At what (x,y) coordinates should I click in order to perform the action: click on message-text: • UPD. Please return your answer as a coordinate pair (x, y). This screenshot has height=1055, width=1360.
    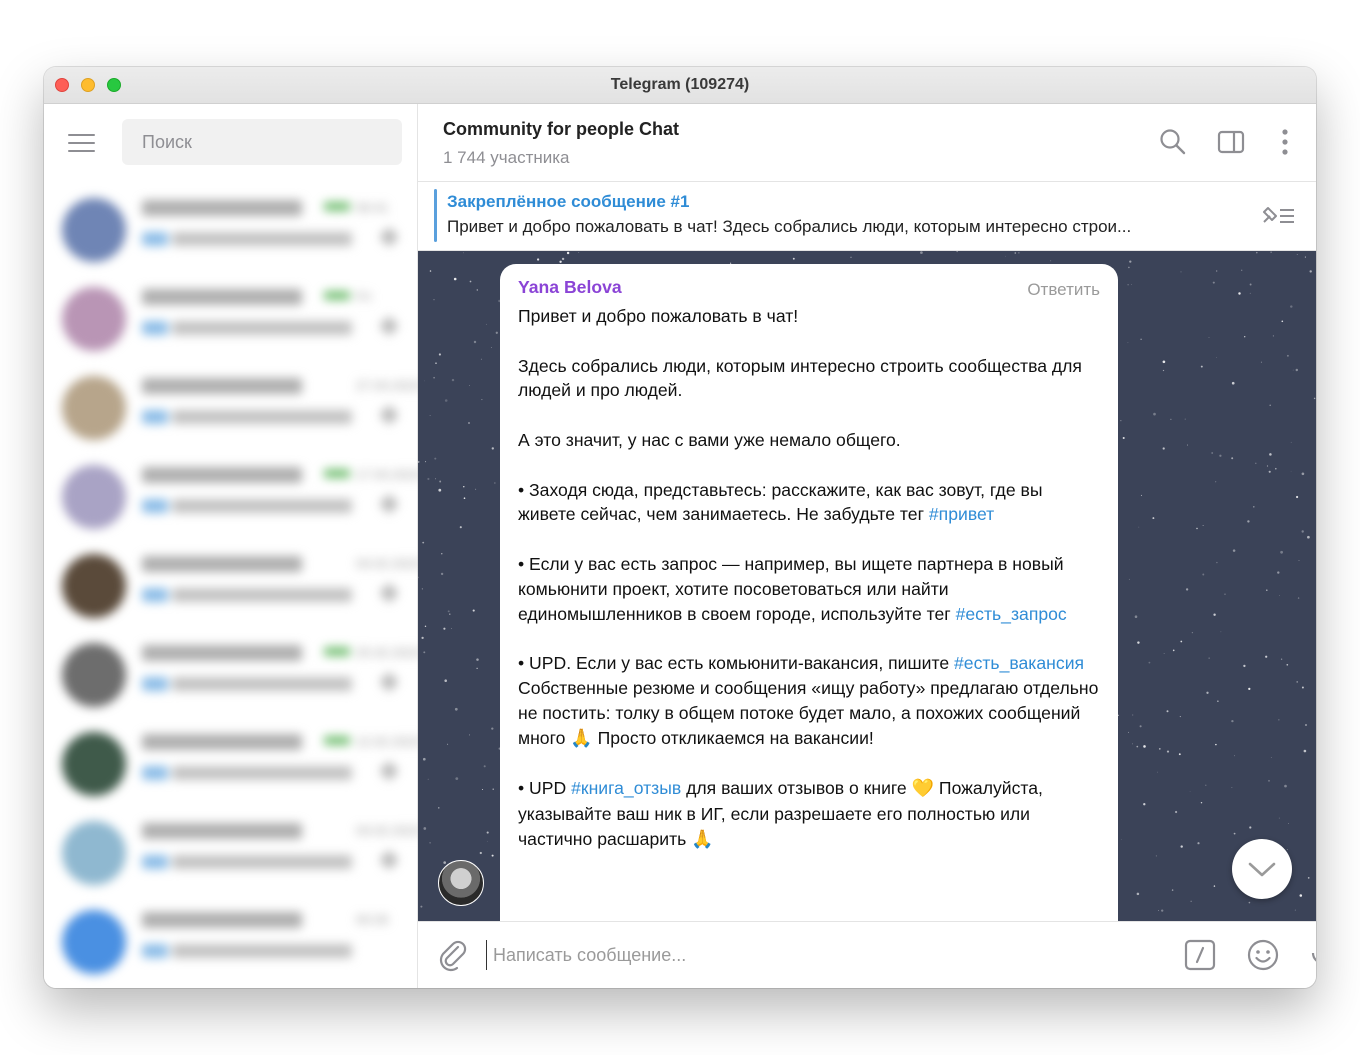
    Looking at the image, I should click on (545, 788).